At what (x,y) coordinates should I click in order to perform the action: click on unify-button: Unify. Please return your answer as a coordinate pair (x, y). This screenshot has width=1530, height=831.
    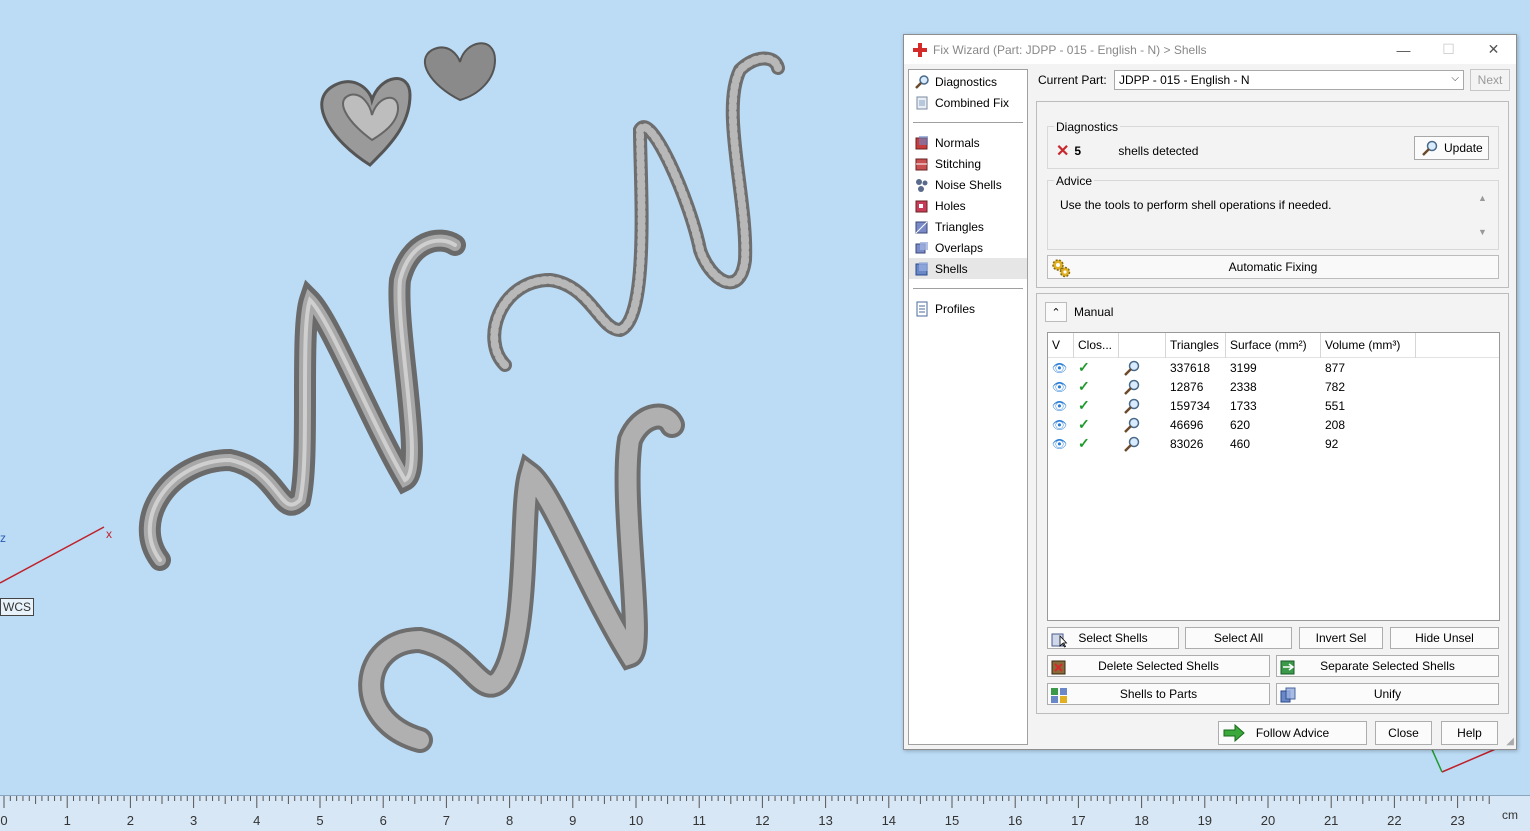
    Looking at the image, I should click on (1387, 694).